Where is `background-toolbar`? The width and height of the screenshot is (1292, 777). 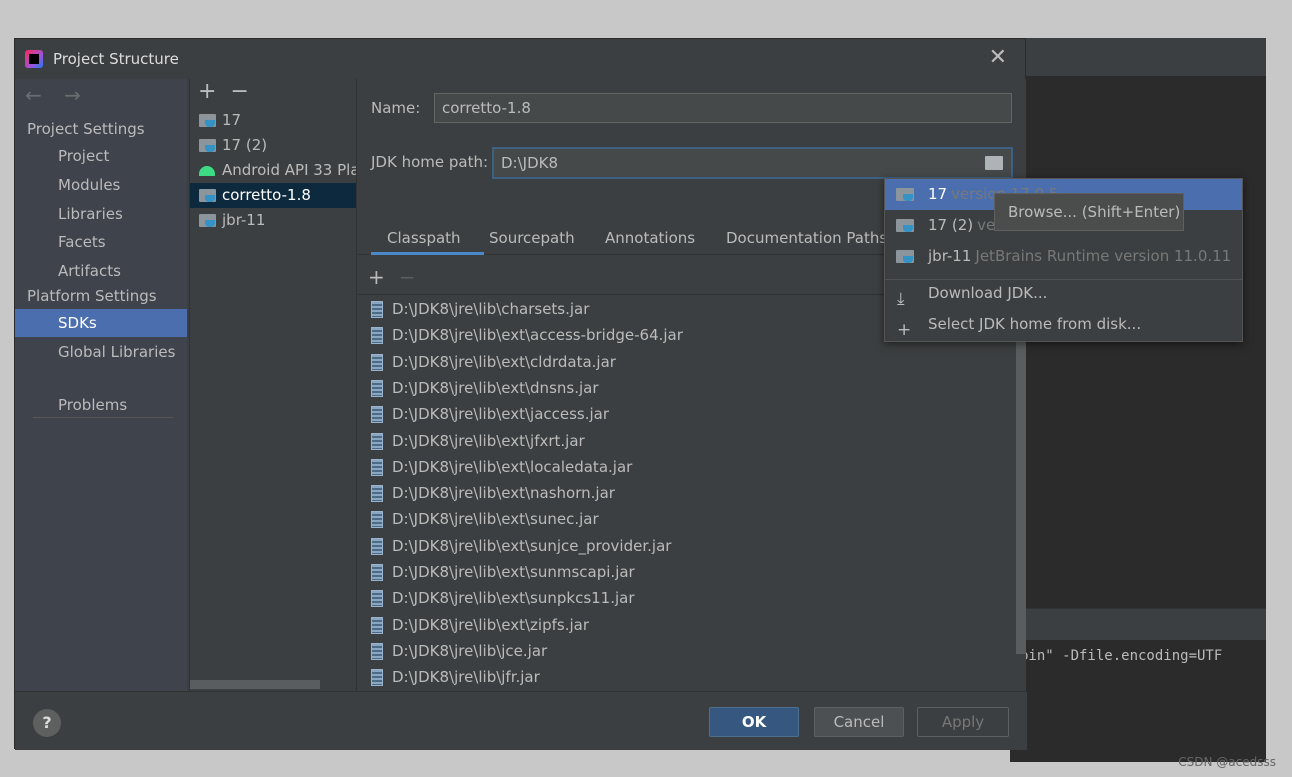 background-toolbar is located at coordinates (1138, 57).